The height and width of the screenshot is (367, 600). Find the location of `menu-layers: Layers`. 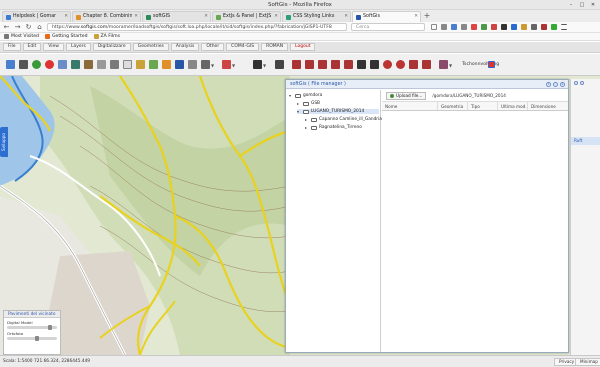

menu-layers: Layers is located at coordinates (78, 47).